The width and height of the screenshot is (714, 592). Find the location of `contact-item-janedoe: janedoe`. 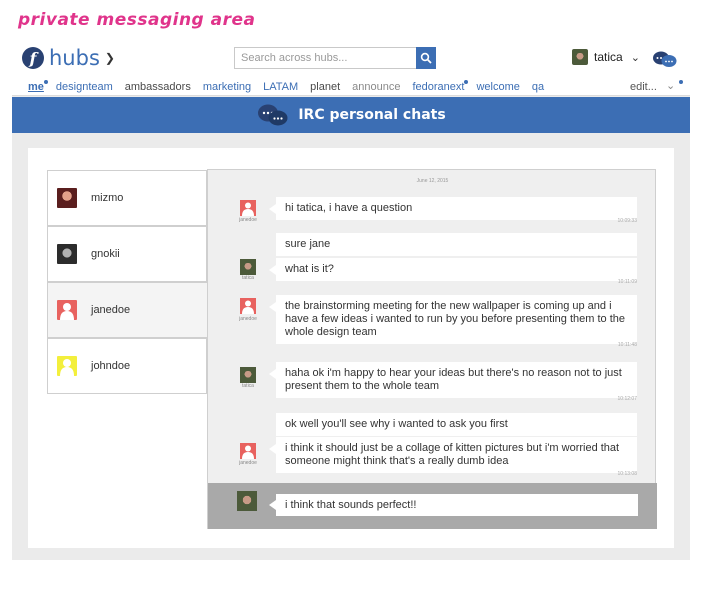

contact-item-janedoe: janedoe is located at coordinates (127, 310).